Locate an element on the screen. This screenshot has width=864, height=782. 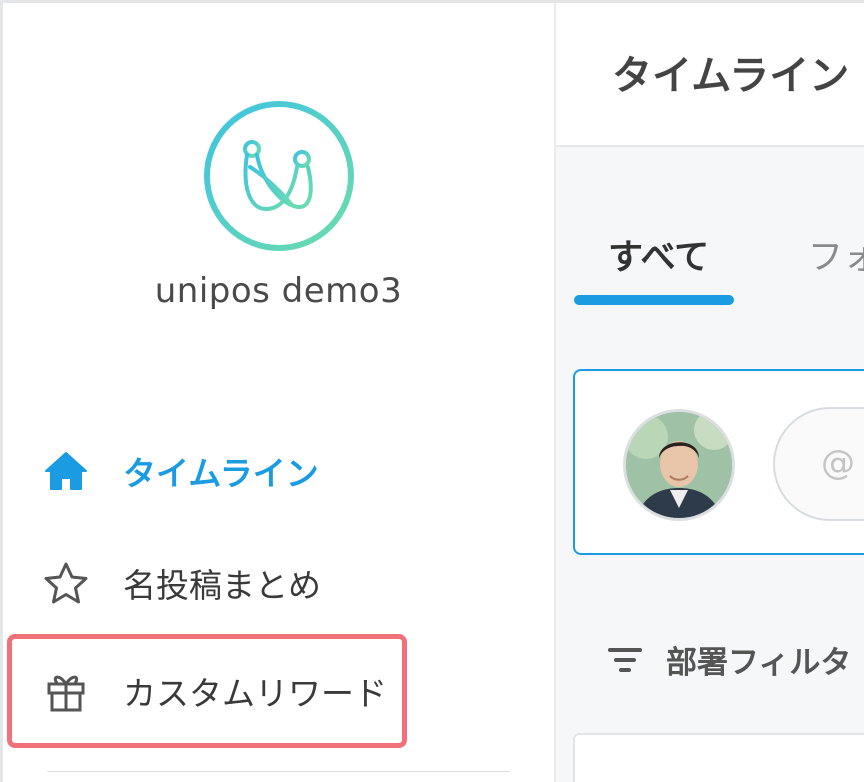
tab-all: すべて is located at coordinates (658, 254).